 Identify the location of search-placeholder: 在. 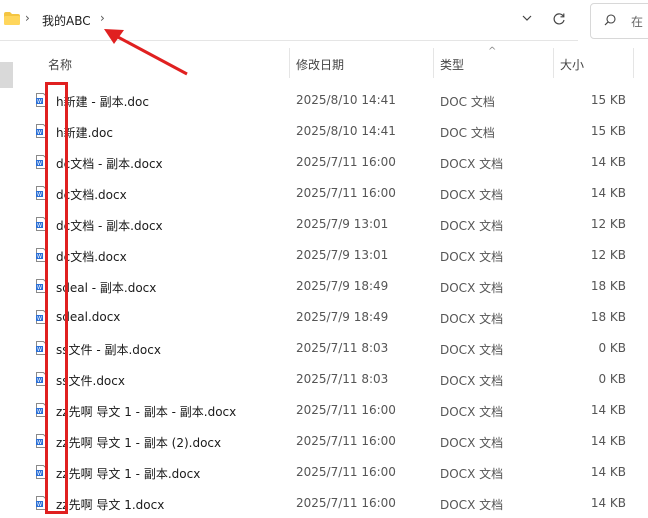
(637, 22).